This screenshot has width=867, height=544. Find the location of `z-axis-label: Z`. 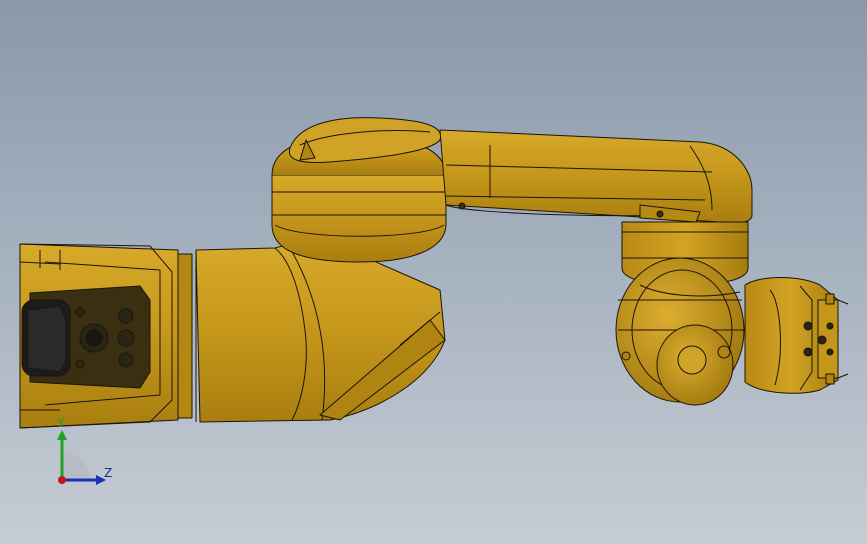

z-axis-label: Z is located at coordinates (108, 473).